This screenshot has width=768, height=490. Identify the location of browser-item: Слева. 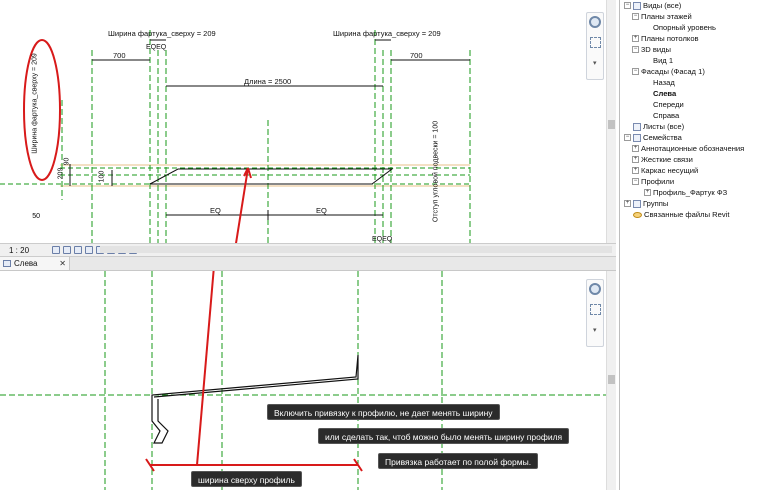
(660, 93).